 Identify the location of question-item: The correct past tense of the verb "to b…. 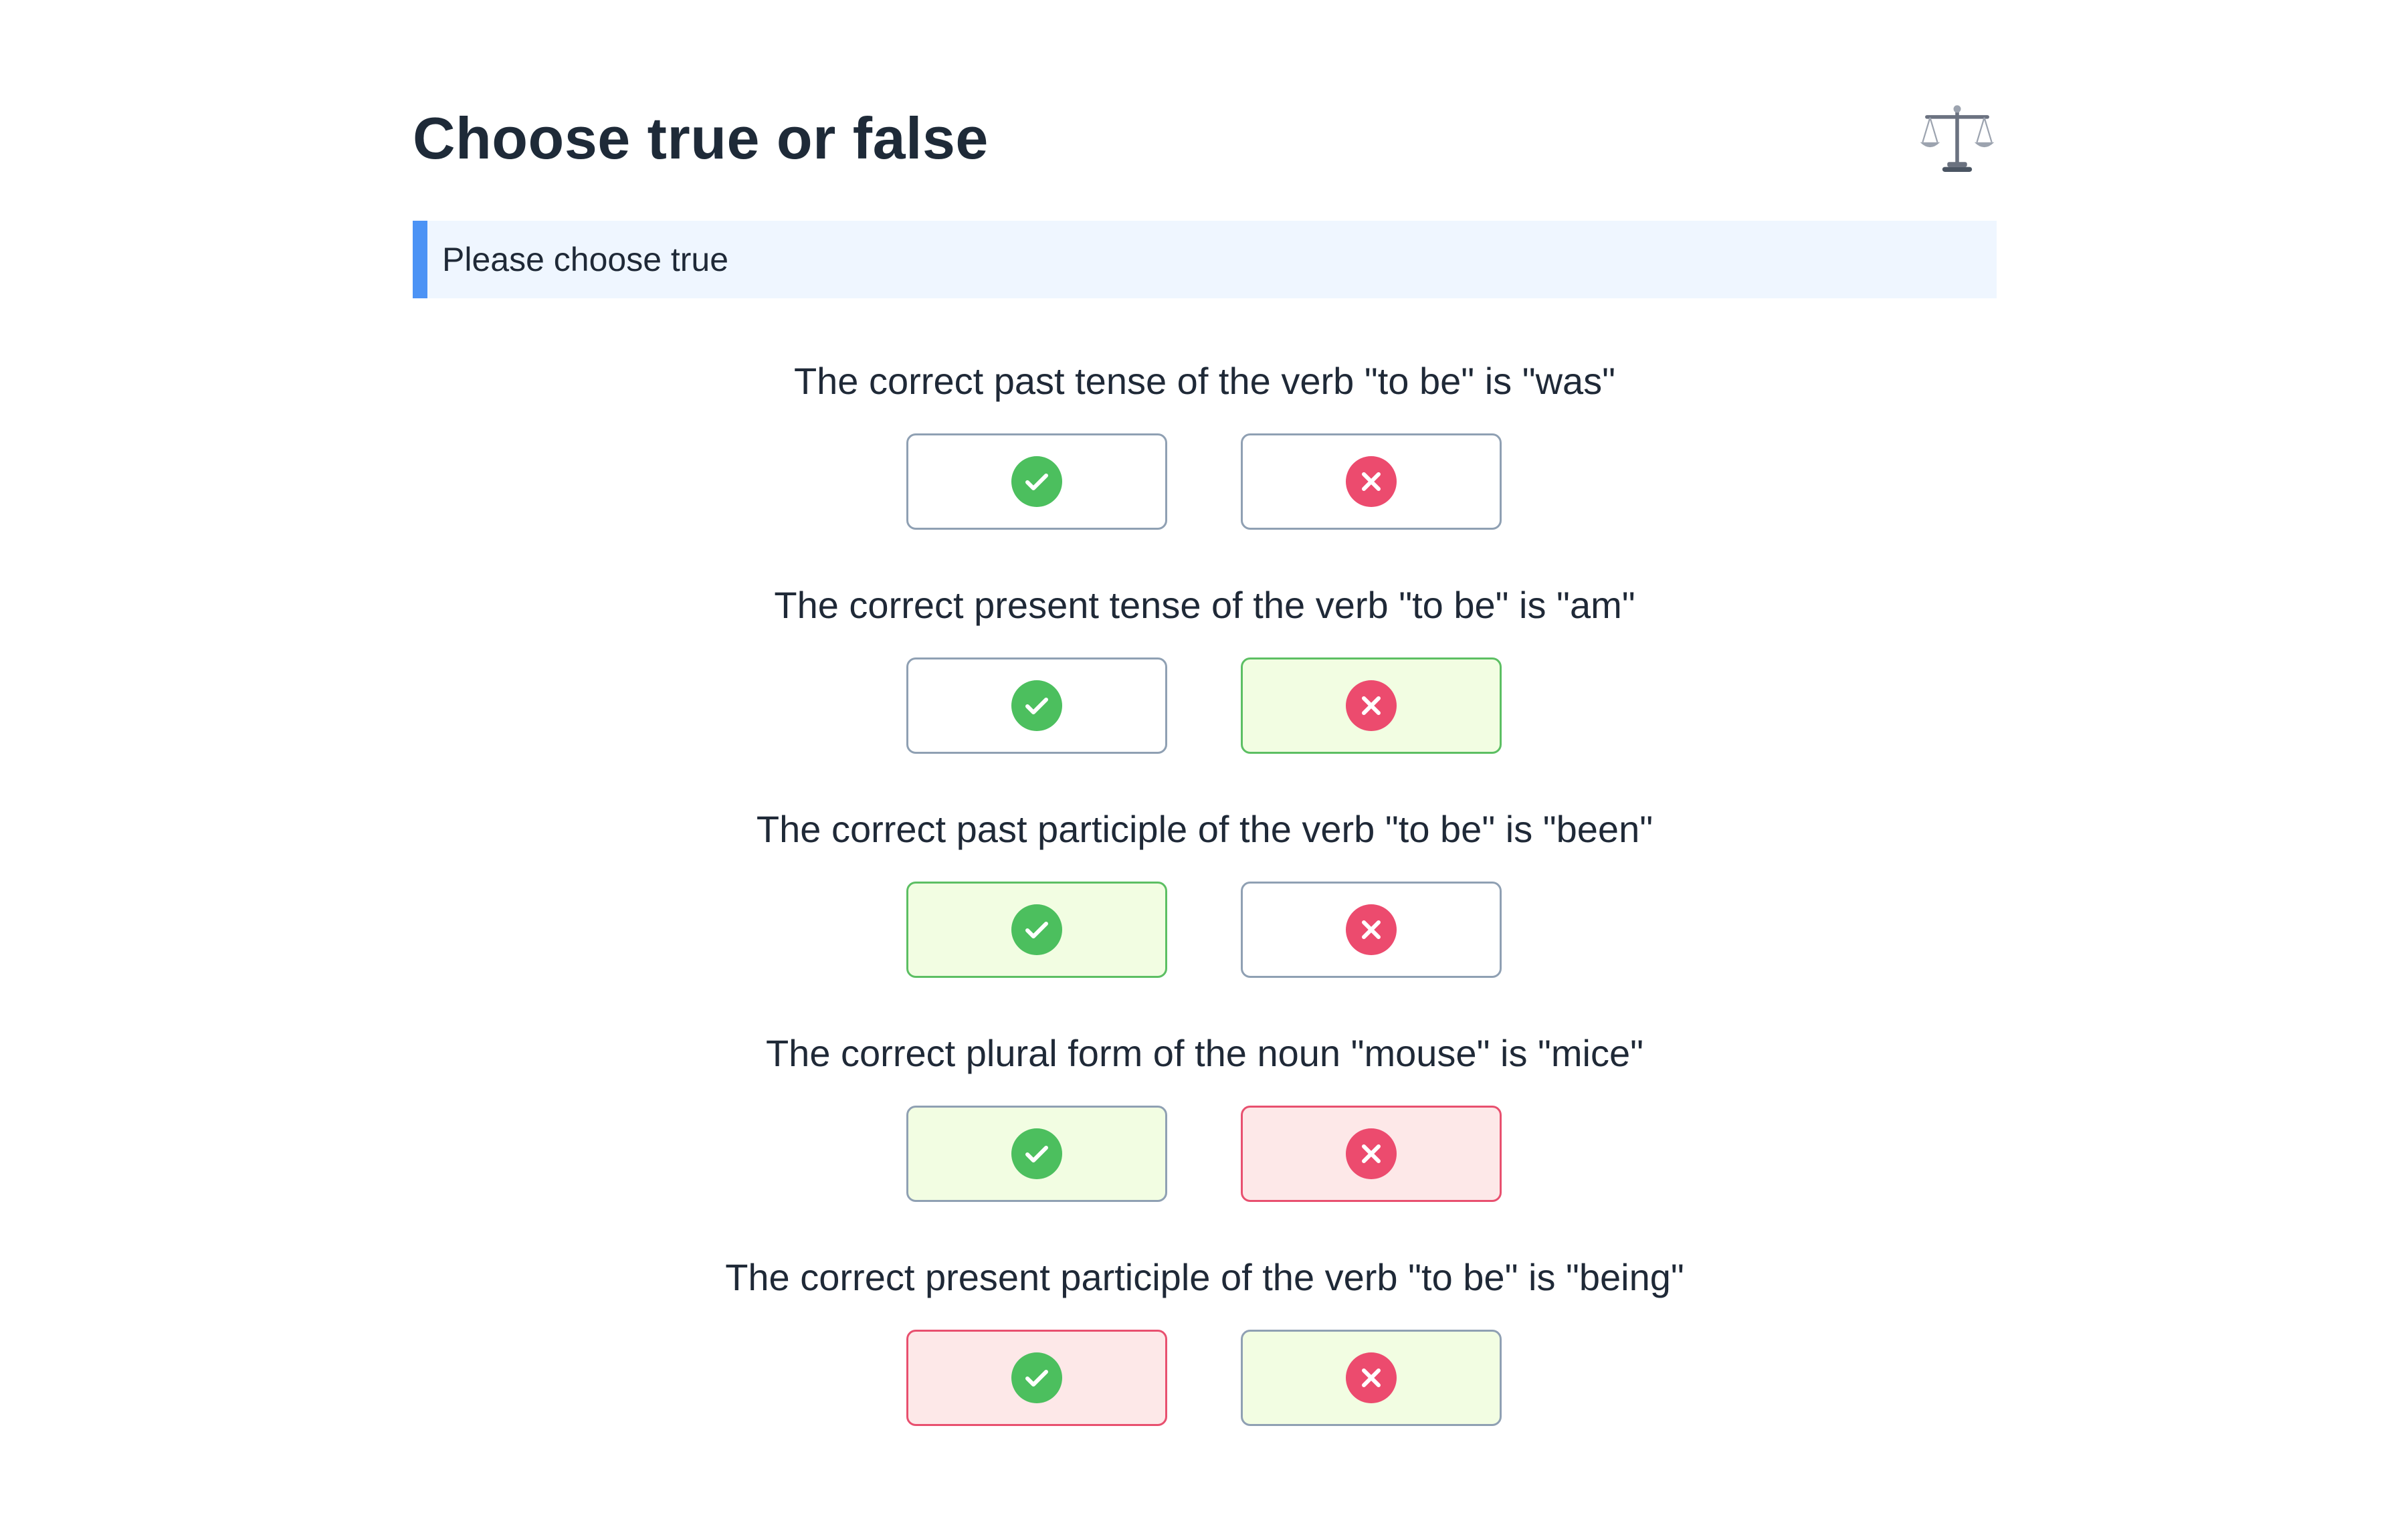
(1205, 444).